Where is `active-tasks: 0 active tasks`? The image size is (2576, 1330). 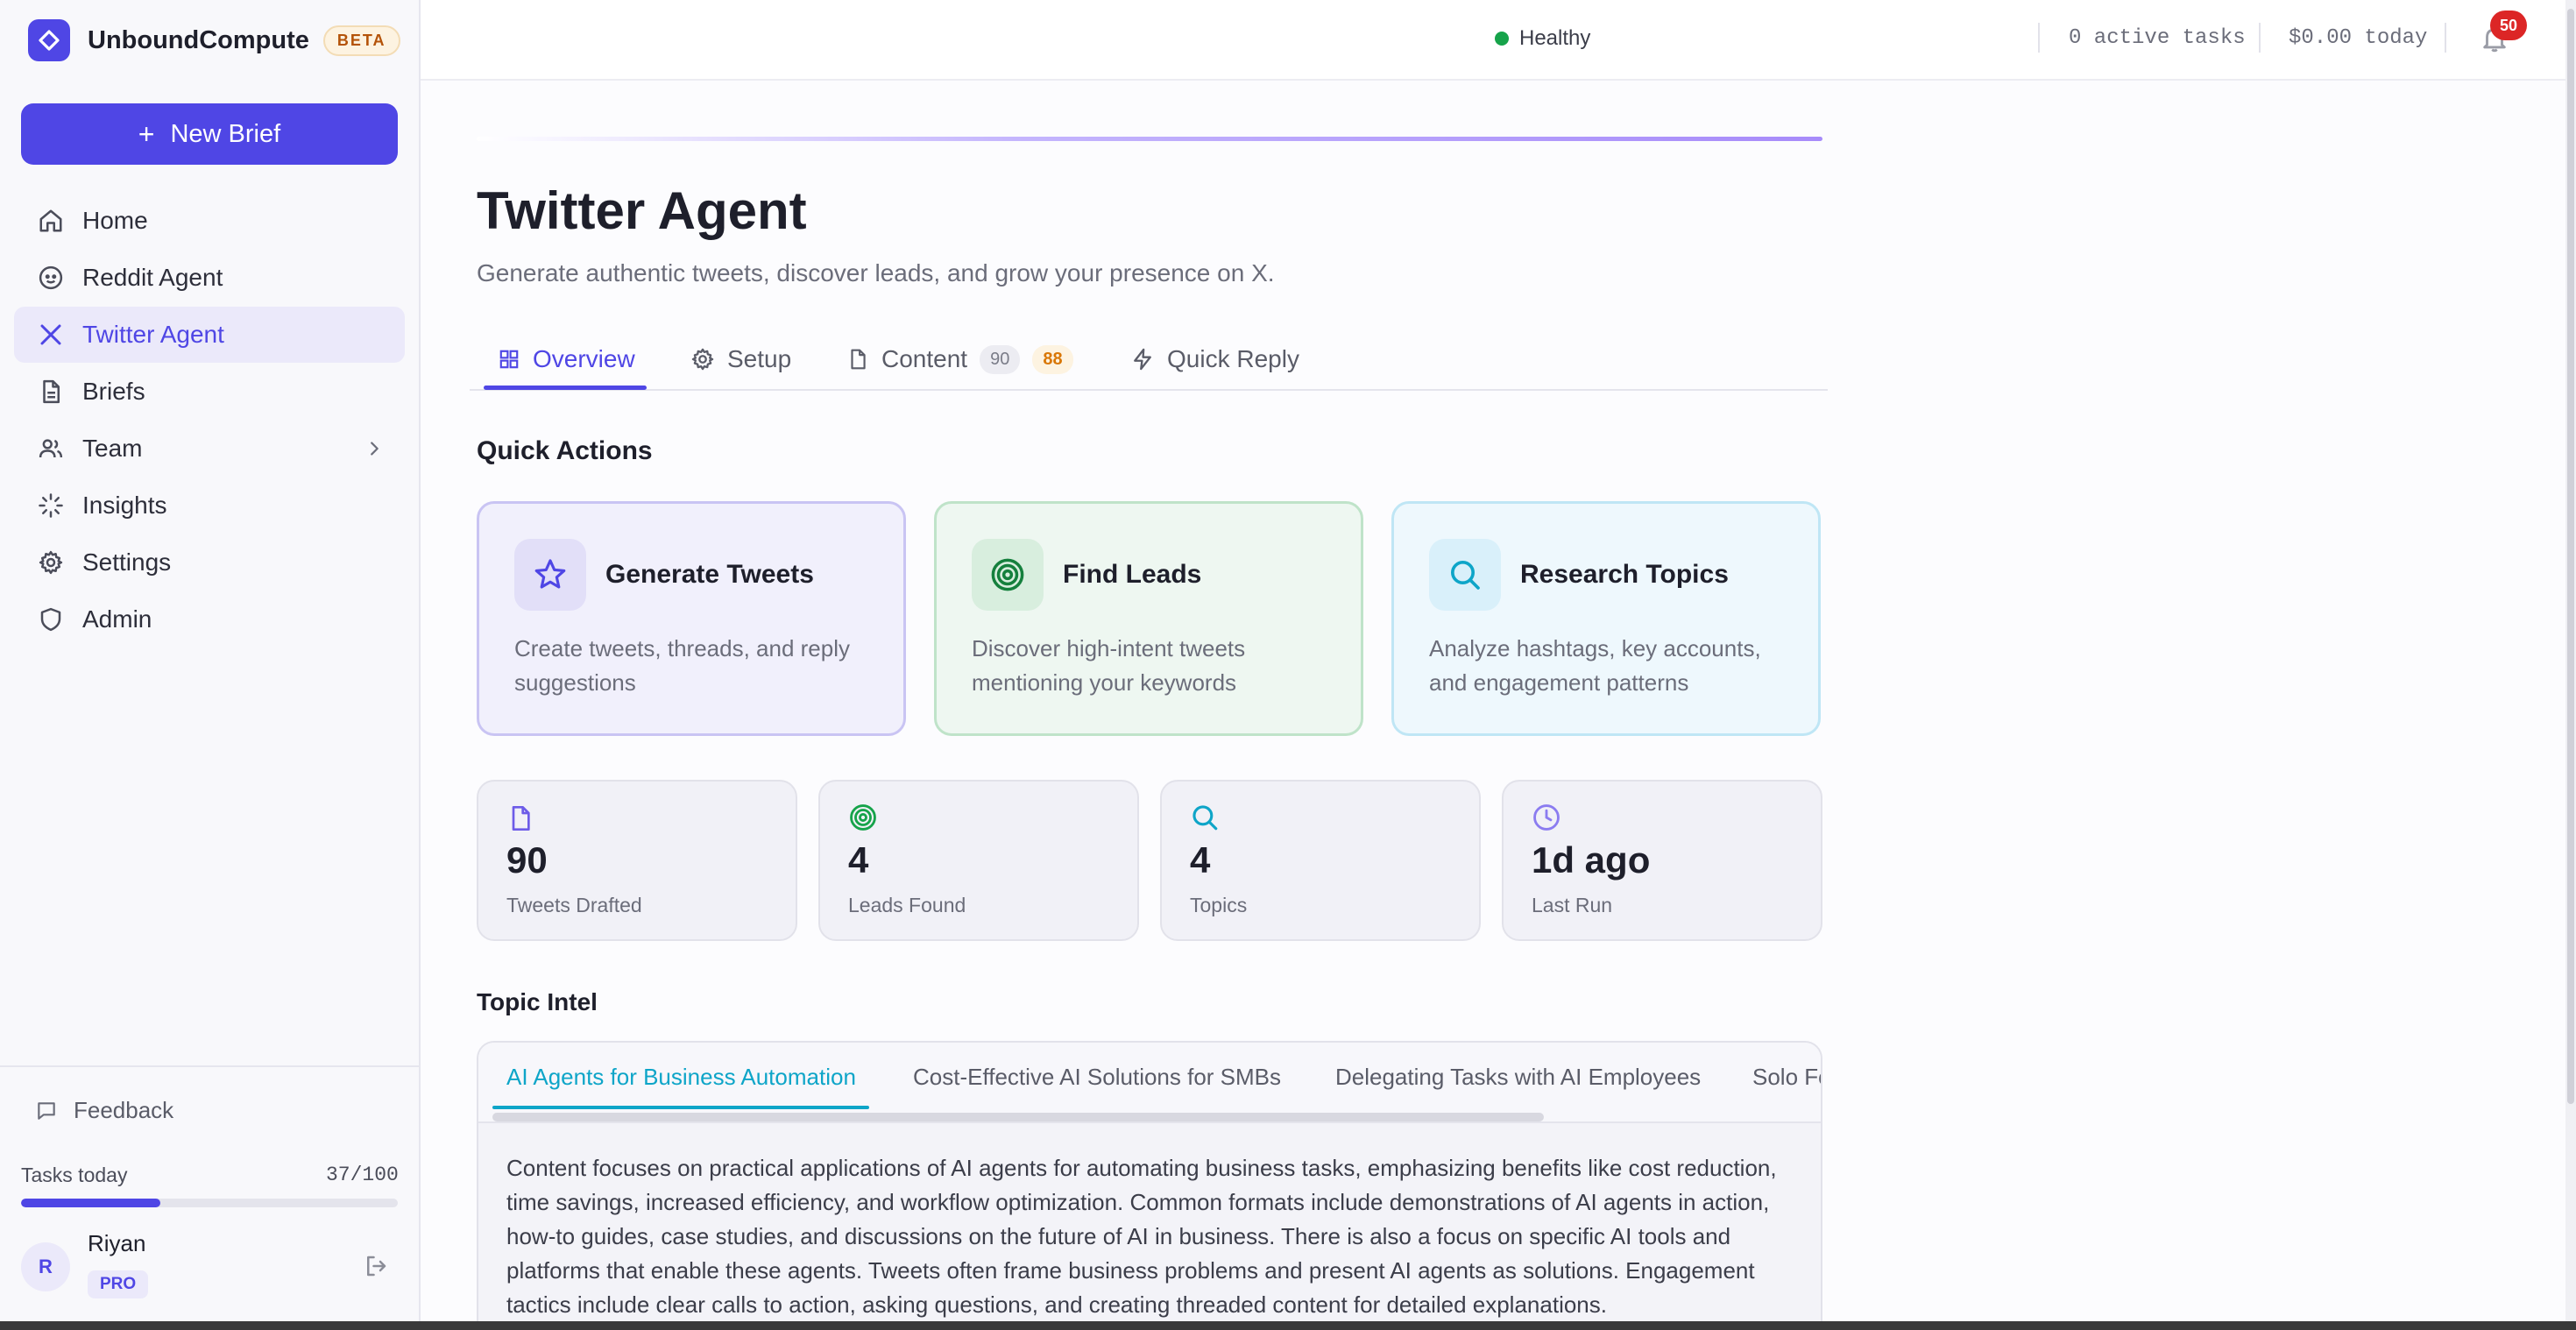 active-tasks: 0 active tasks is located at coordinates (2157, 38).